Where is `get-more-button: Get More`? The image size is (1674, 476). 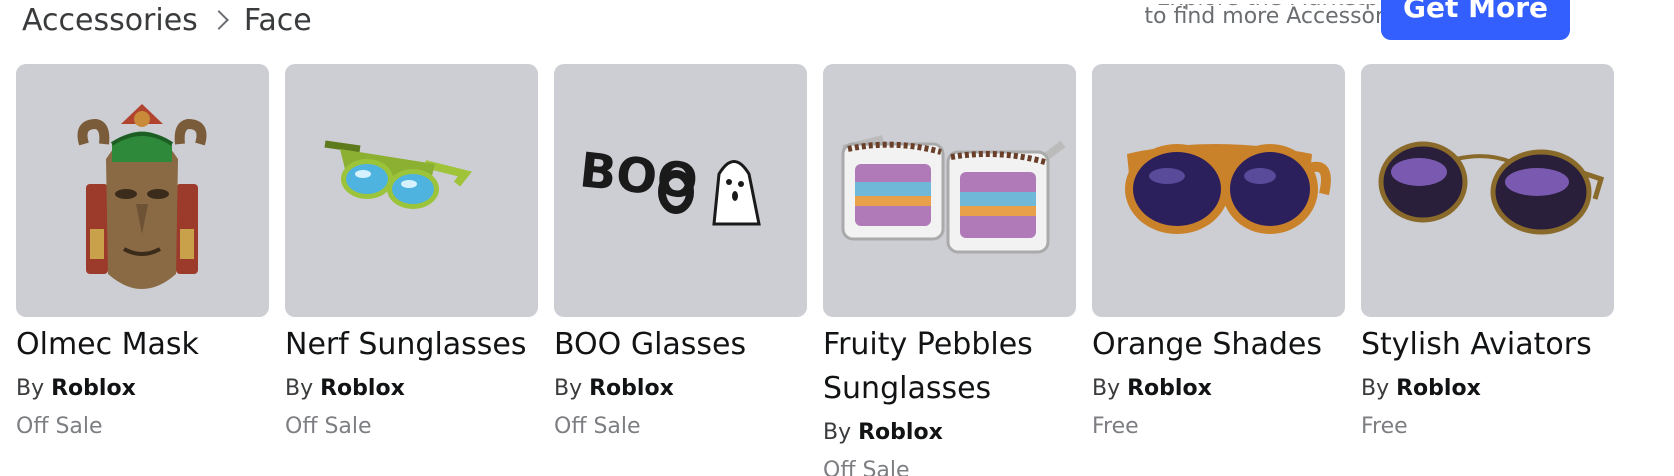 get-more-button: Get More is located at coordinates (1475, 20).